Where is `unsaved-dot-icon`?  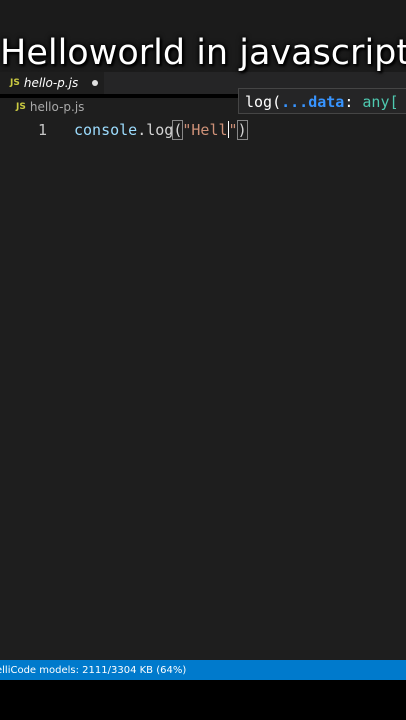
unsaved-dot-icon is located at coordinates (95, 83).